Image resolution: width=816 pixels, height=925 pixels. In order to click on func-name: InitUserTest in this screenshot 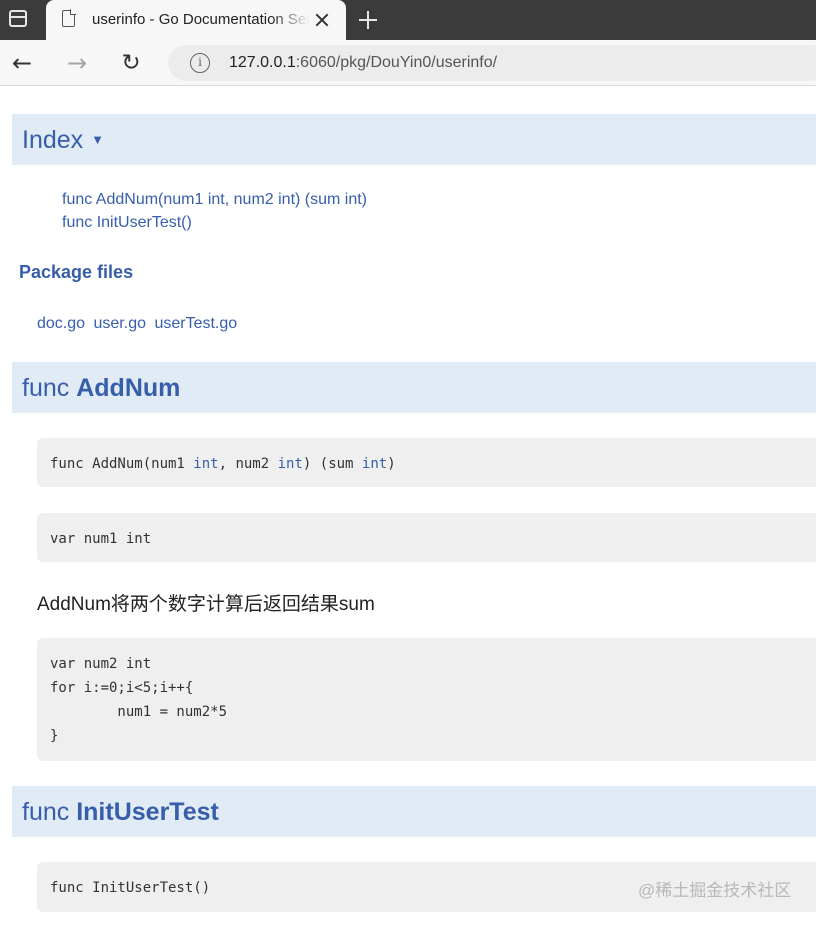, I will do `click(147, 812)`.